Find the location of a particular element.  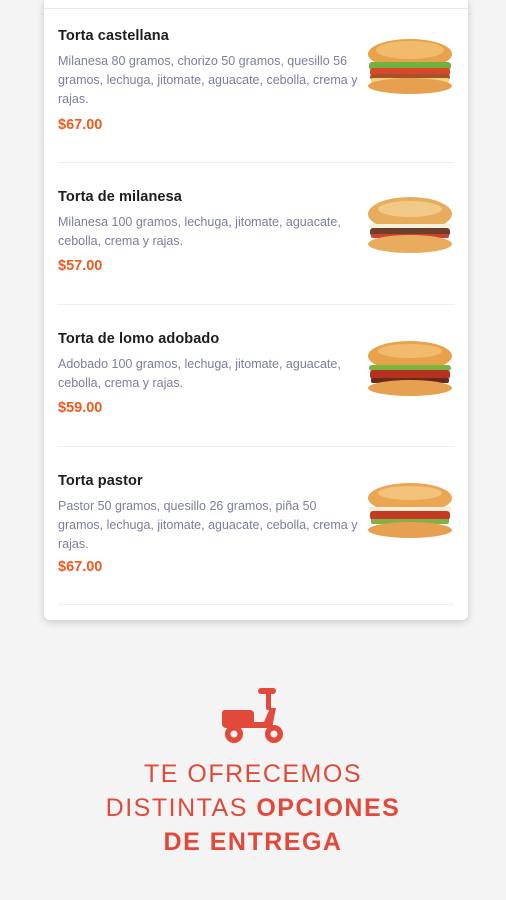

item-name: Torta castellana is located at coordinates (113, 36).